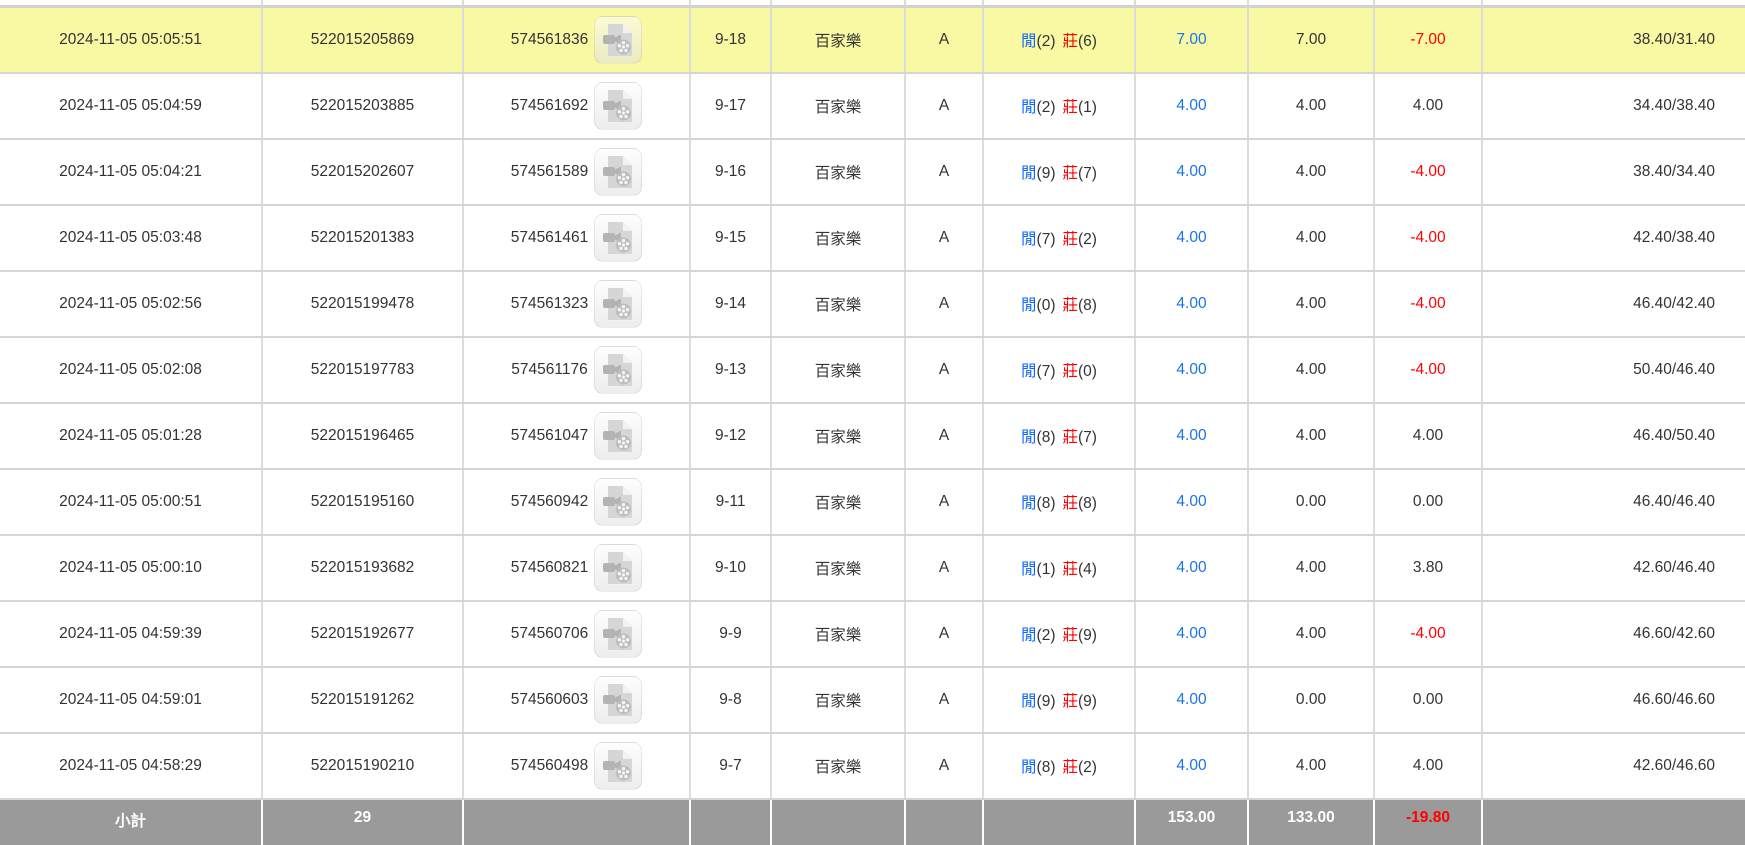 The width and height of the screenshot is (1745, 845). Describe the element at coordinates (1613, 370) in the screenshot. I see `balance: 50.40/46.40` at that location.